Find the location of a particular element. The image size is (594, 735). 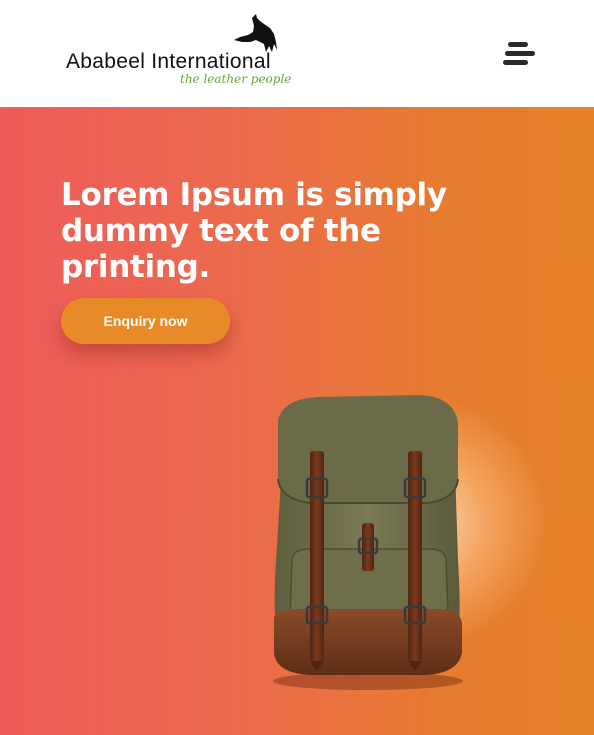

brand-logo: Ababeel International the leather people is located at coordinates (176, 53).